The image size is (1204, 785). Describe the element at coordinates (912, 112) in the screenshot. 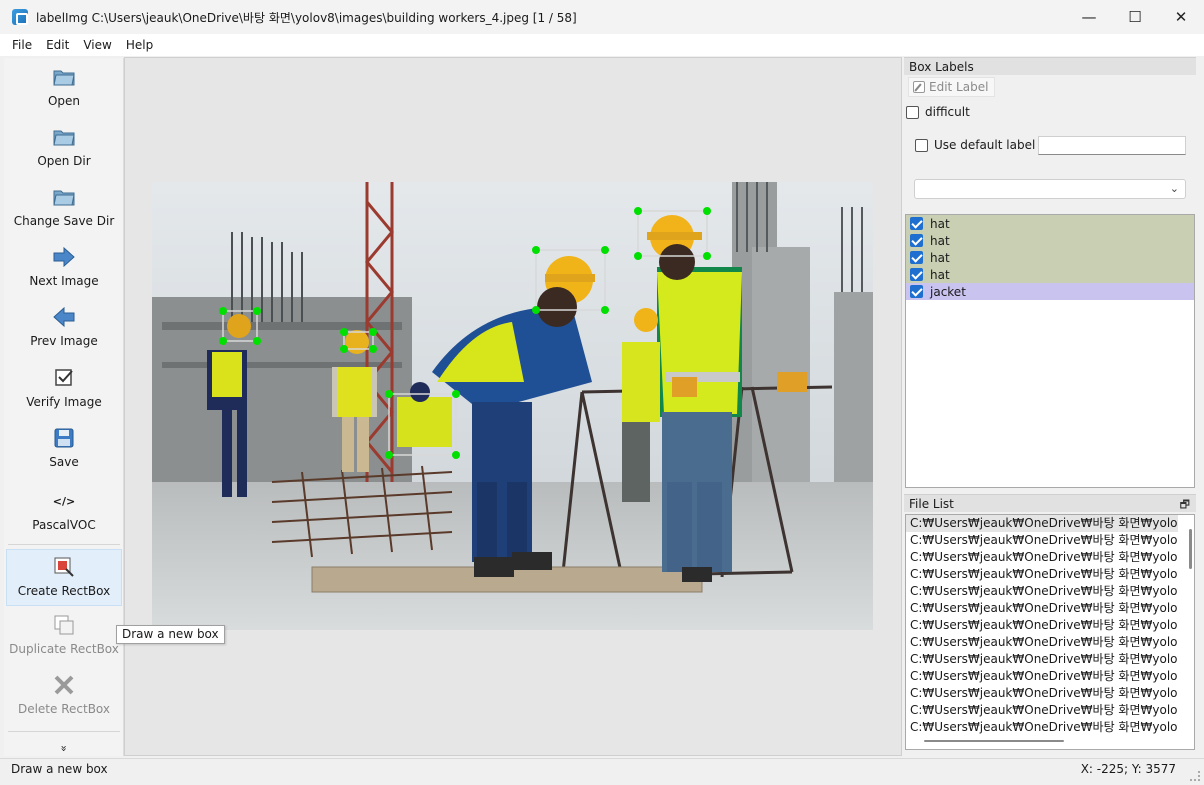

I see `difficult-checkbox-box` at that location.